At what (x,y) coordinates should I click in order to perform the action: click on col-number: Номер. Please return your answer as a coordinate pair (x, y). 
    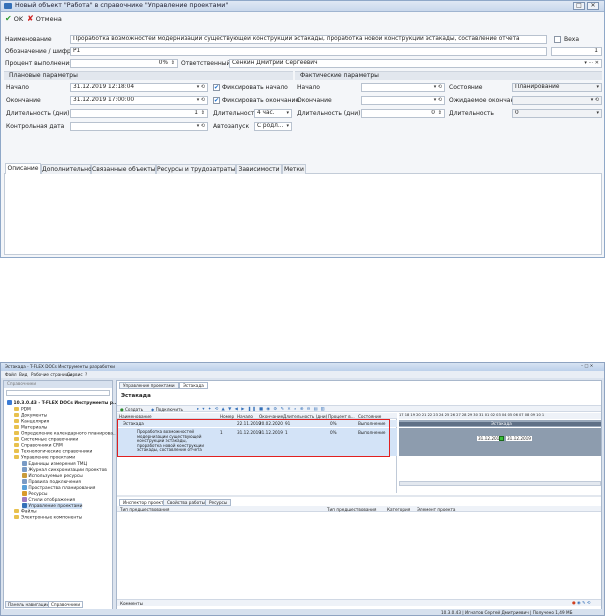
    Looking at the image, I should click on (227, 416).